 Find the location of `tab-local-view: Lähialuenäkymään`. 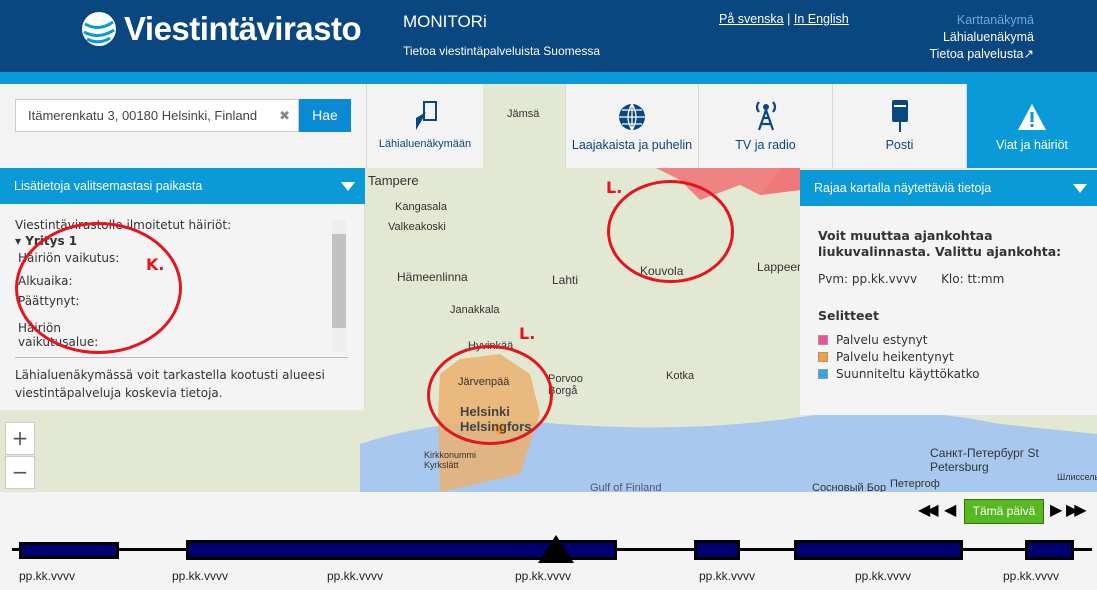

tab-local-view: Lähialuenäkymään is located at coordinates (424, 126).